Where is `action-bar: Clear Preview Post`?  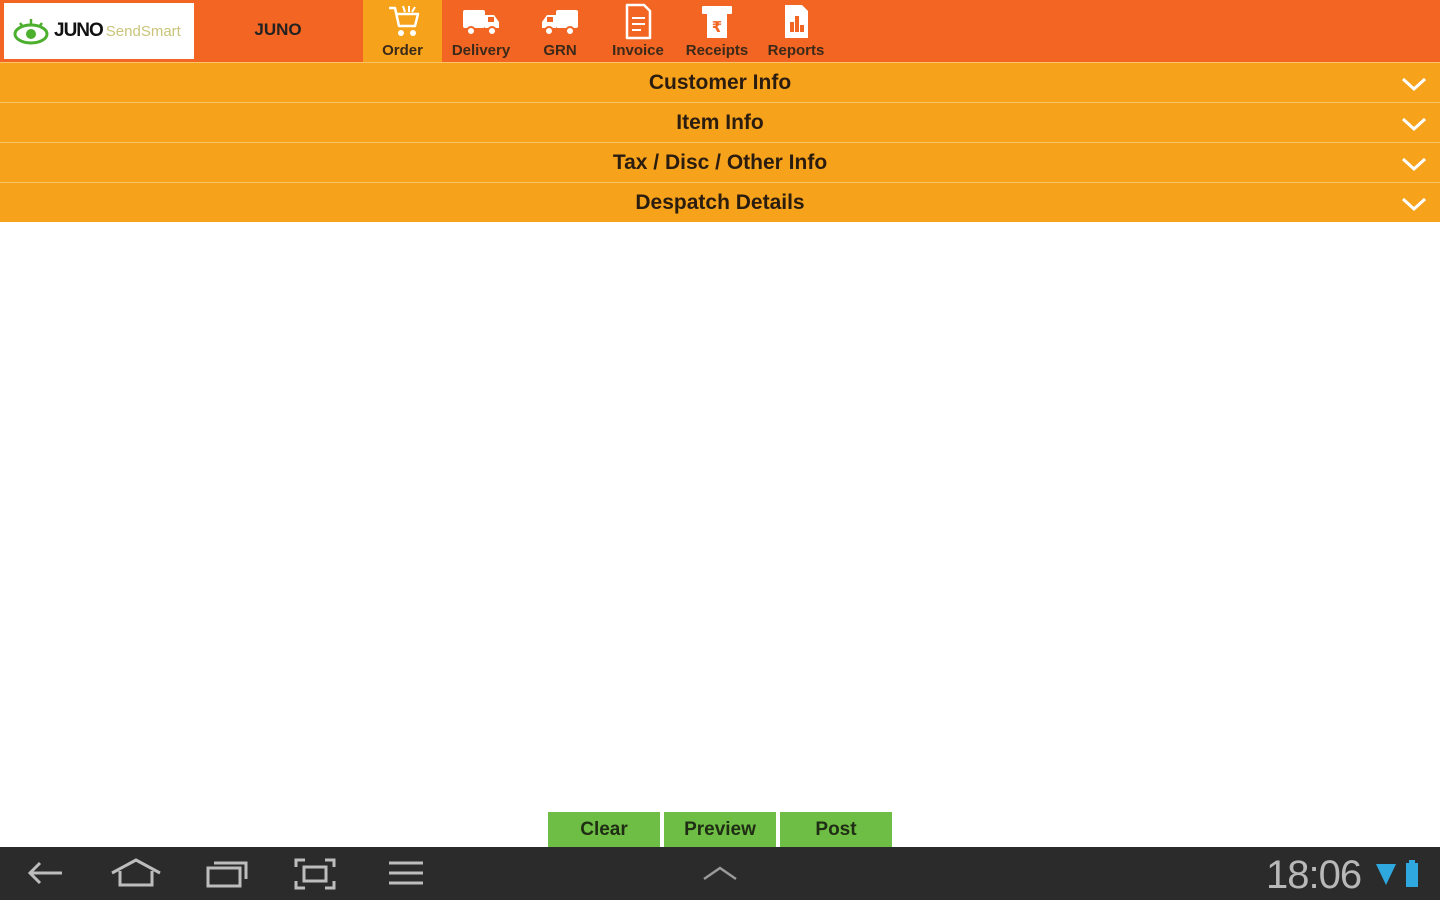
action-bar: Clear Preview Post is located at coordinates (720, 830).